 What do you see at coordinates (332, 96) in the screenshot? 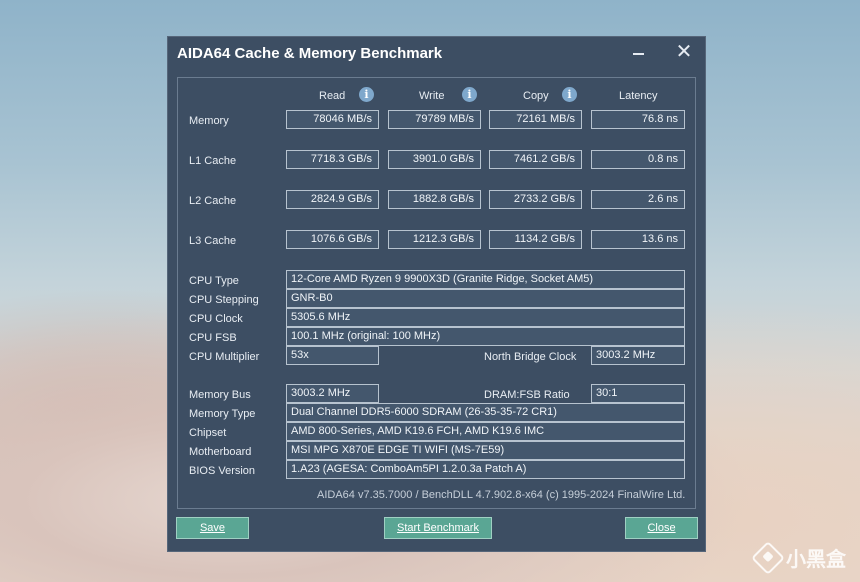
I see `column-header-read: Read` at bounding box center [332, 96].